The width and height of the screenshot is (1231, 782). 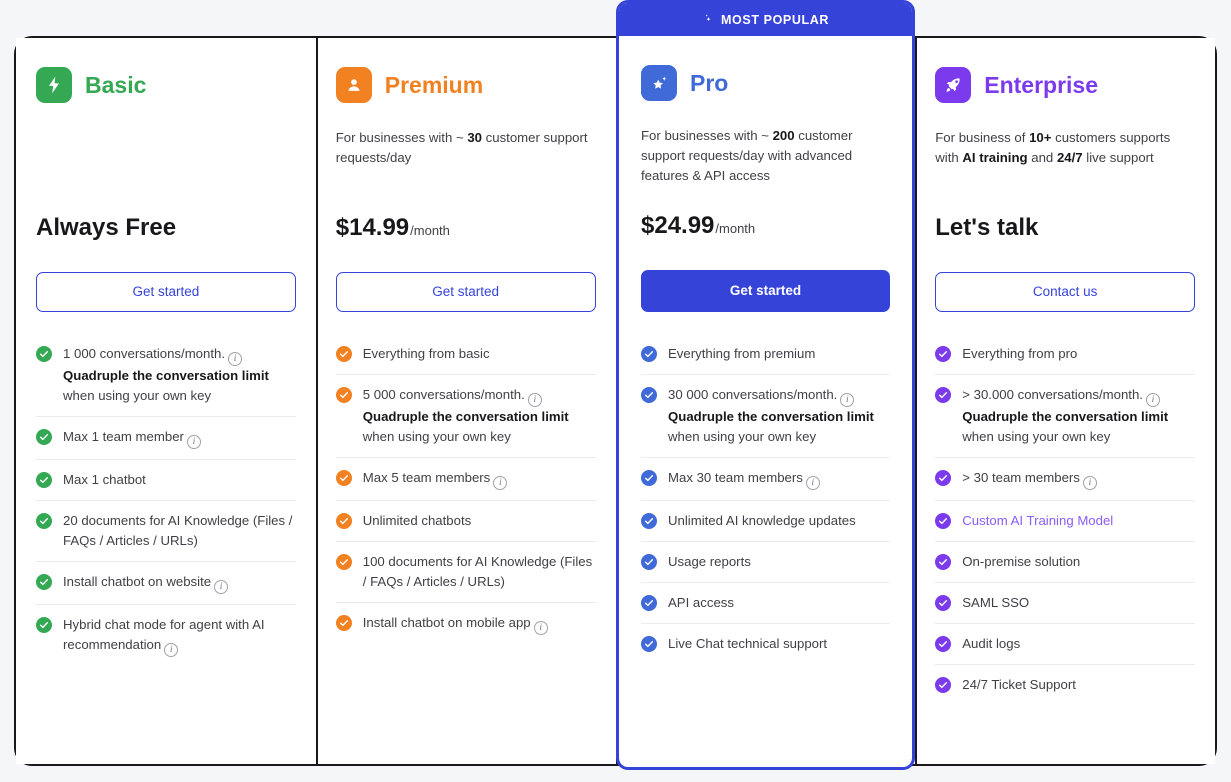 I want to click on feature-item: Everything from premium, so click(x=765, y=354).